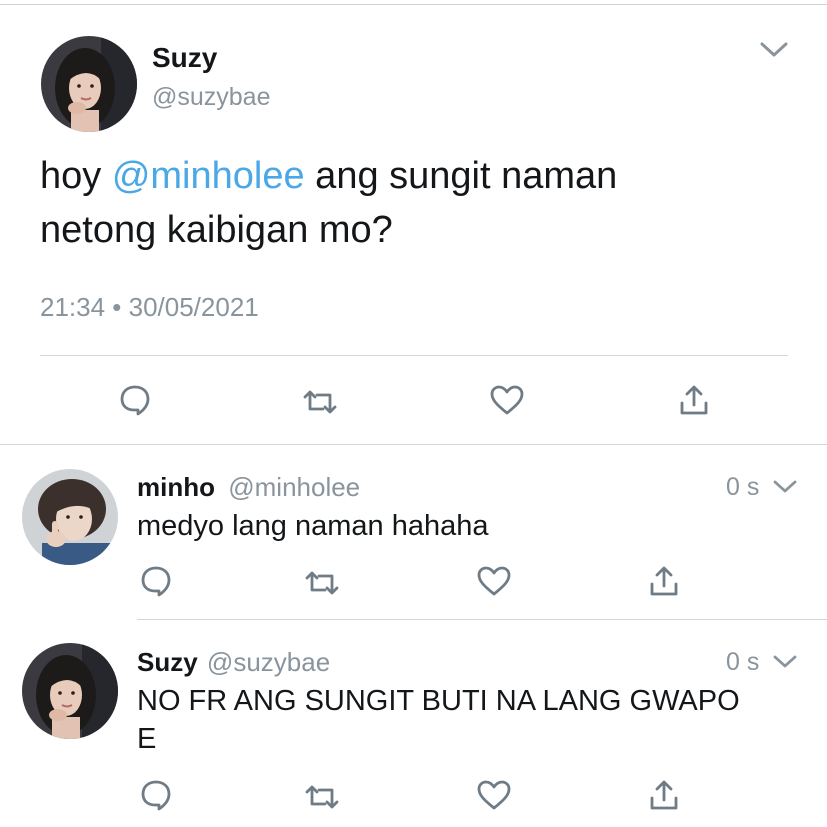 The height and width of the screenshot is (827, 827). Describe the element at coordinates (76, 176) in the screenshot. I see `tweet-text: hoy` at that location.